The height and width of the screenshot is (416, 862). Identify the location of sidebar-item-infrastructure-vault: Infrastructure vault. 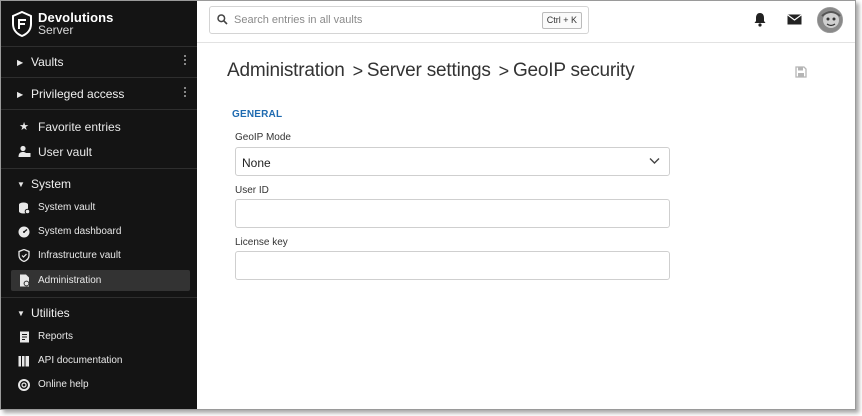
(100, 255).